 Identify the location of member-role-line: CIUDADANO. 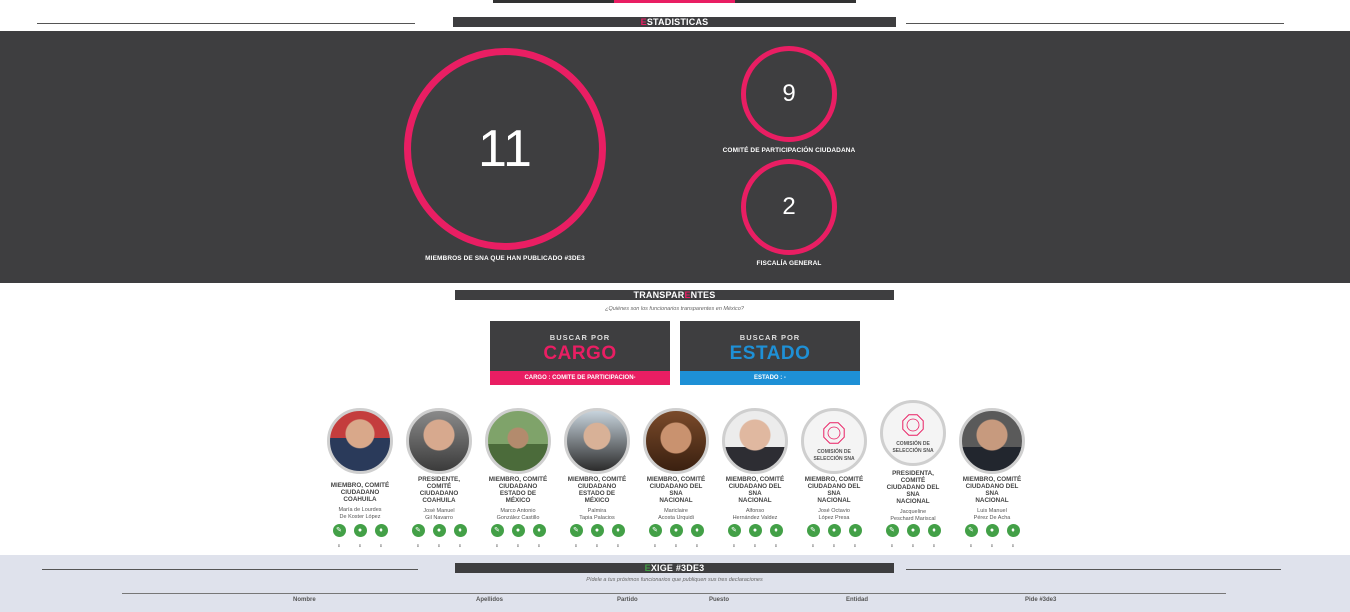
(518, 486).